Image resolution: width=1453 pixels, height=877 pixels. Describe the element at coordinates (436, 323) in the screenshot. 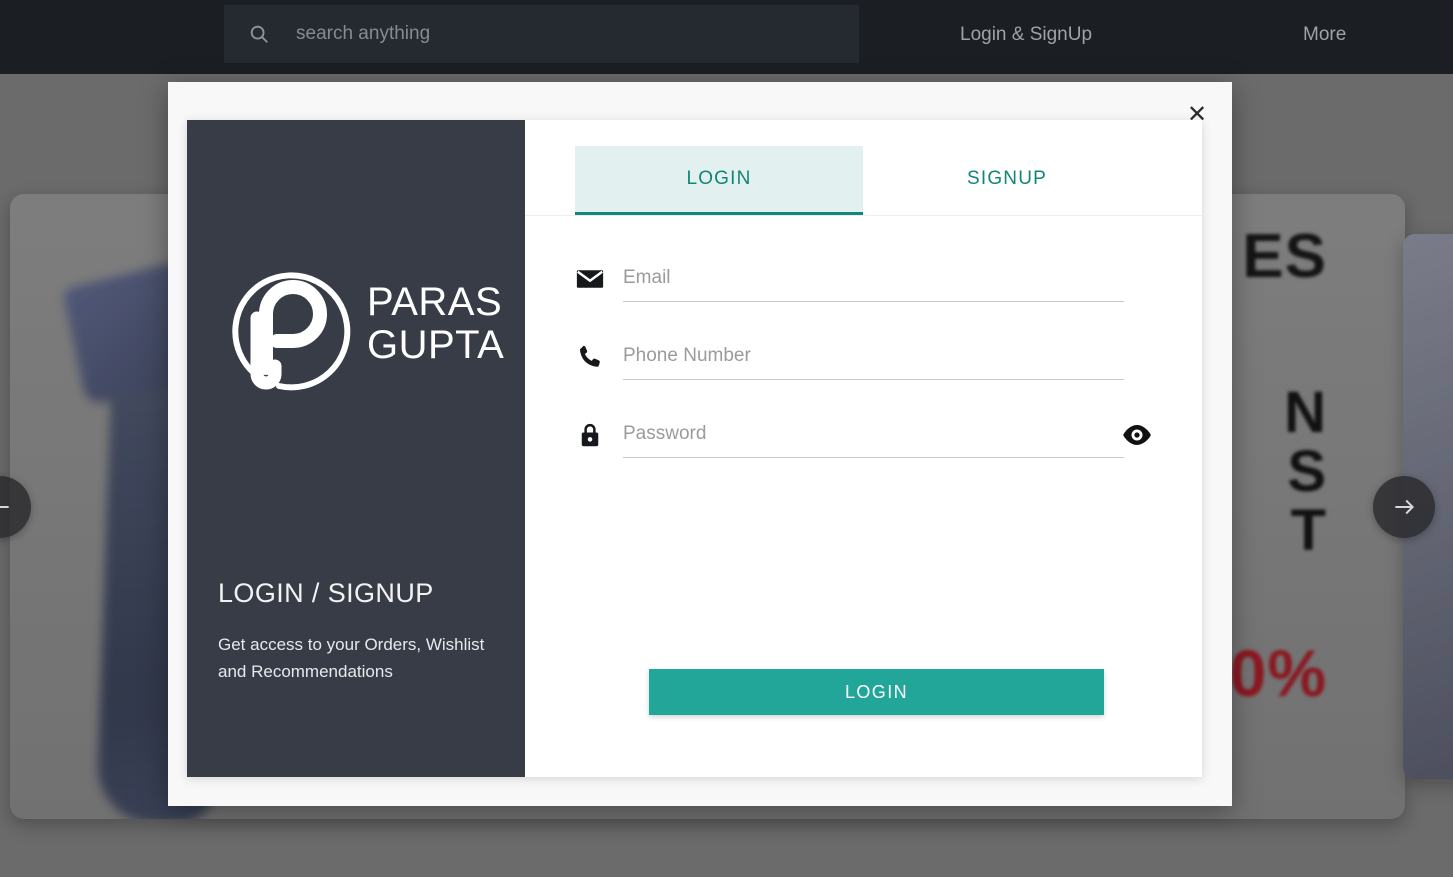

I see `brand-name: PARAS GUPTA` at that location.